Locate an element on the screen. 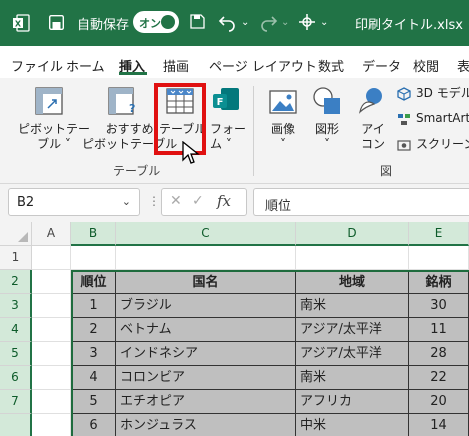  forms-label: フォー ム ˅ is located at coordinates (228, 137).